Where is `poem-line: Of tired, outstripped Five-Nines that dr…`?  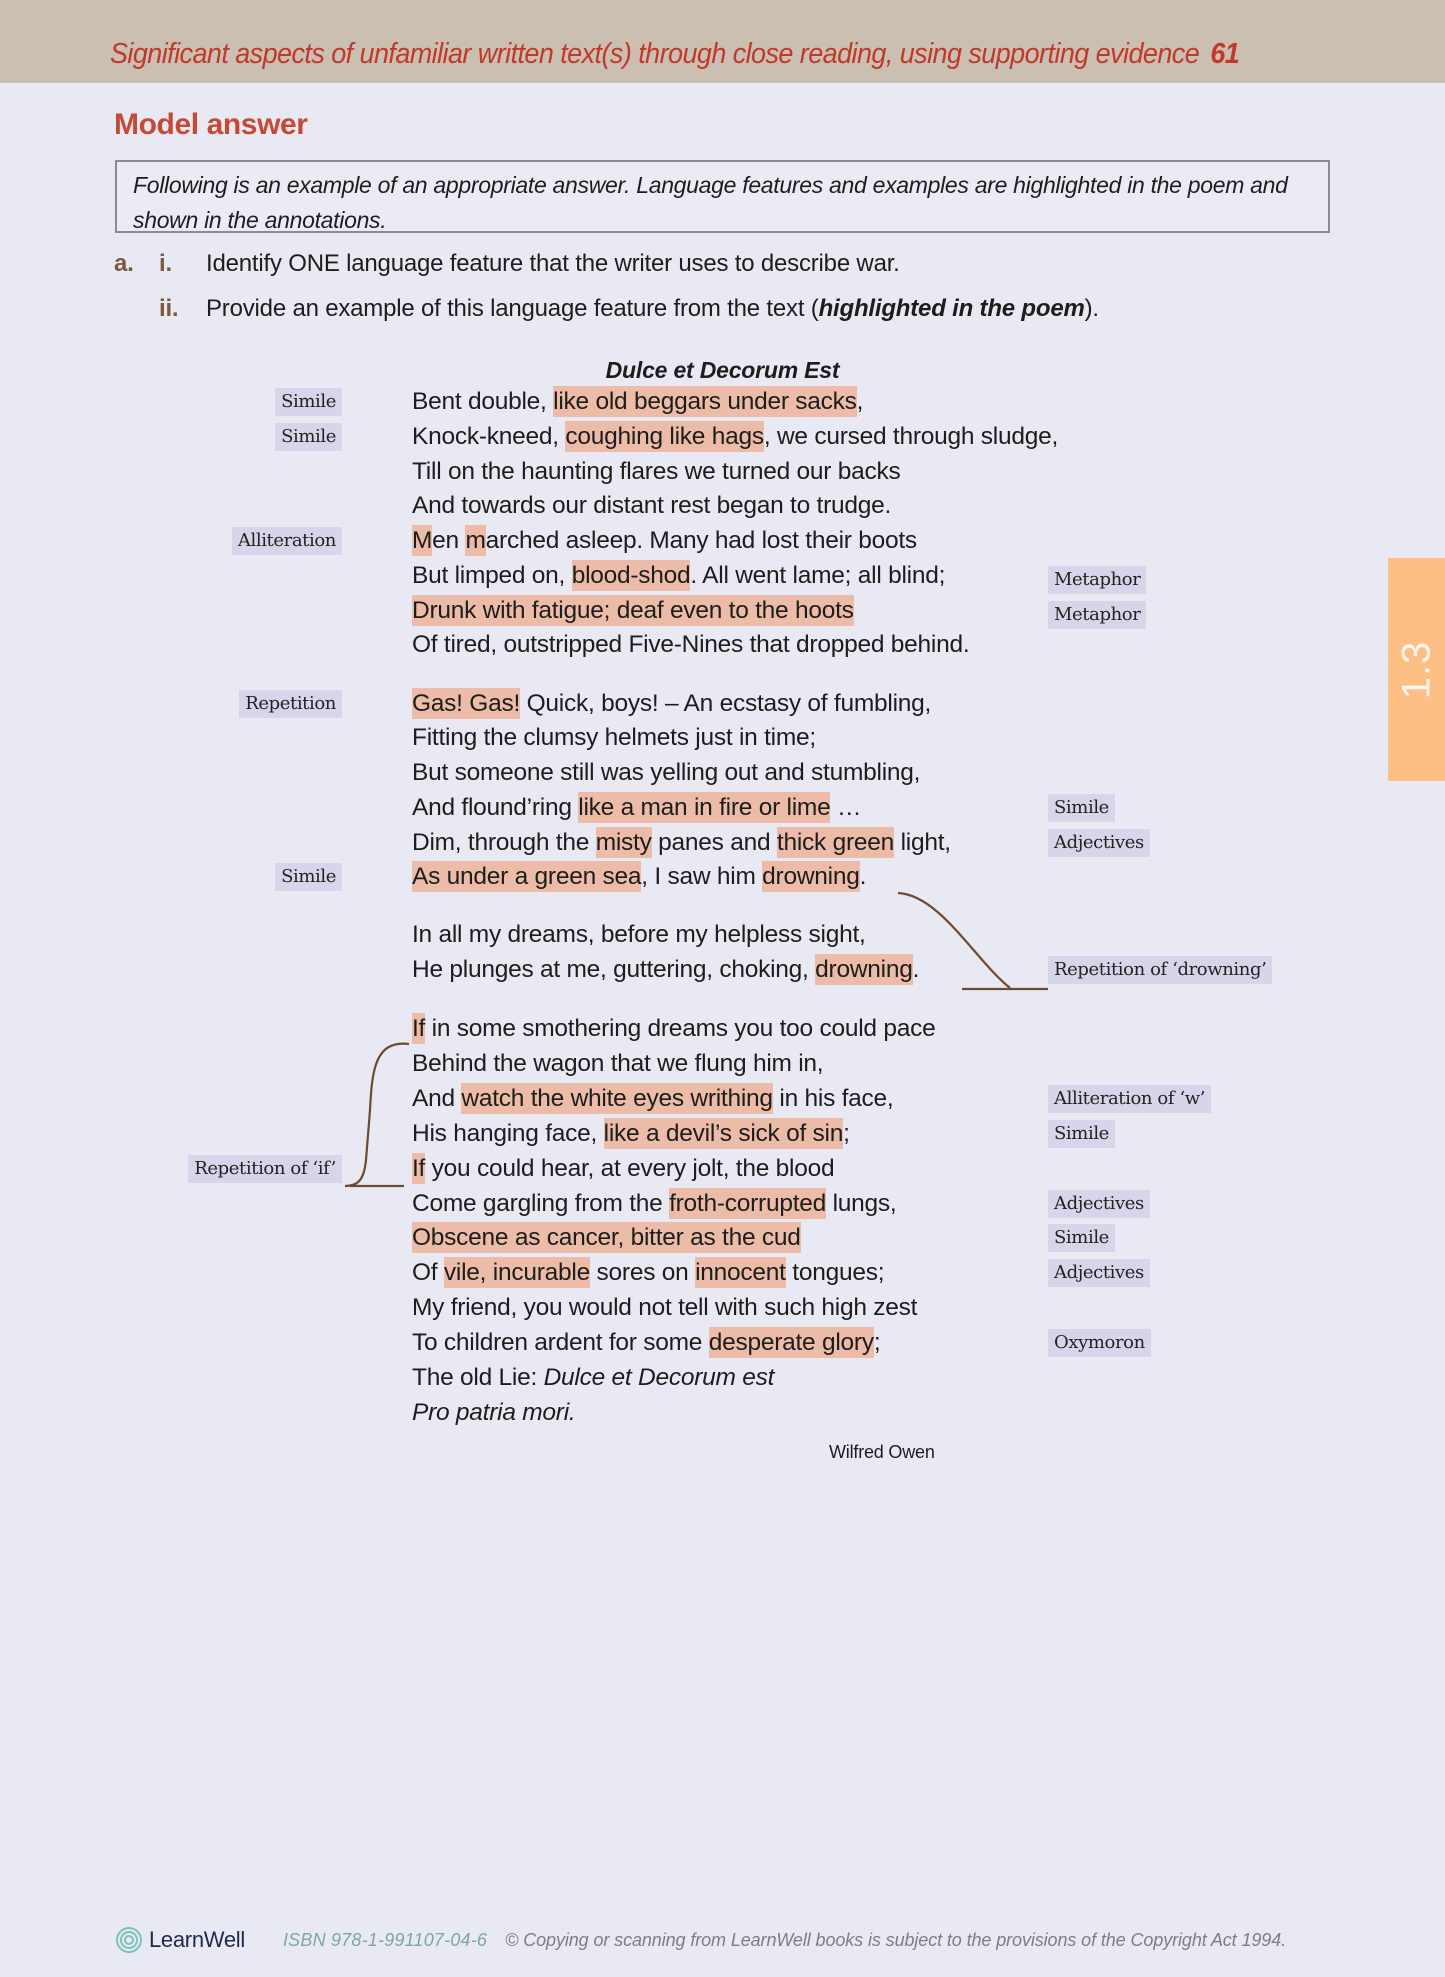
poem-line: Of tired, outstripped Five-Nines that dr… is located at coordinates (691, 645).